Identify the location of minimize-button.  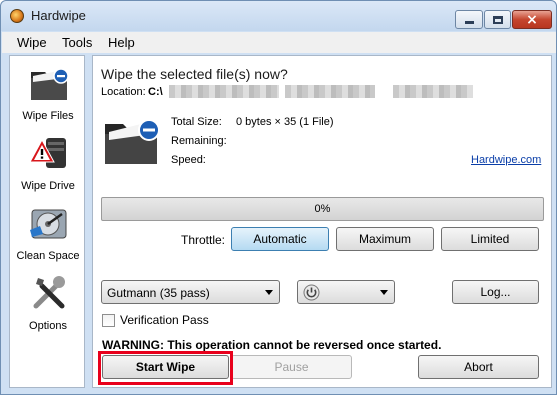
(469, 19).